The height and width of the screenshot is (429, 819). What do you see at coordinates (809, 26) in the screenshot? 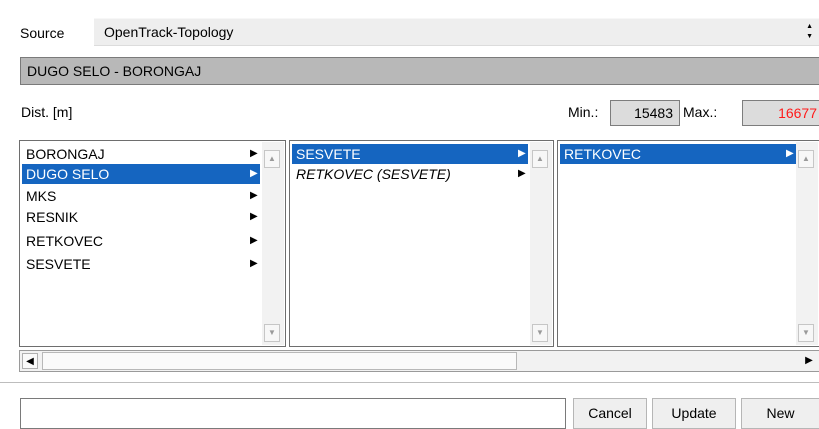
I see `arrow-up-icon: ▲` at bounding box center [809, 26].